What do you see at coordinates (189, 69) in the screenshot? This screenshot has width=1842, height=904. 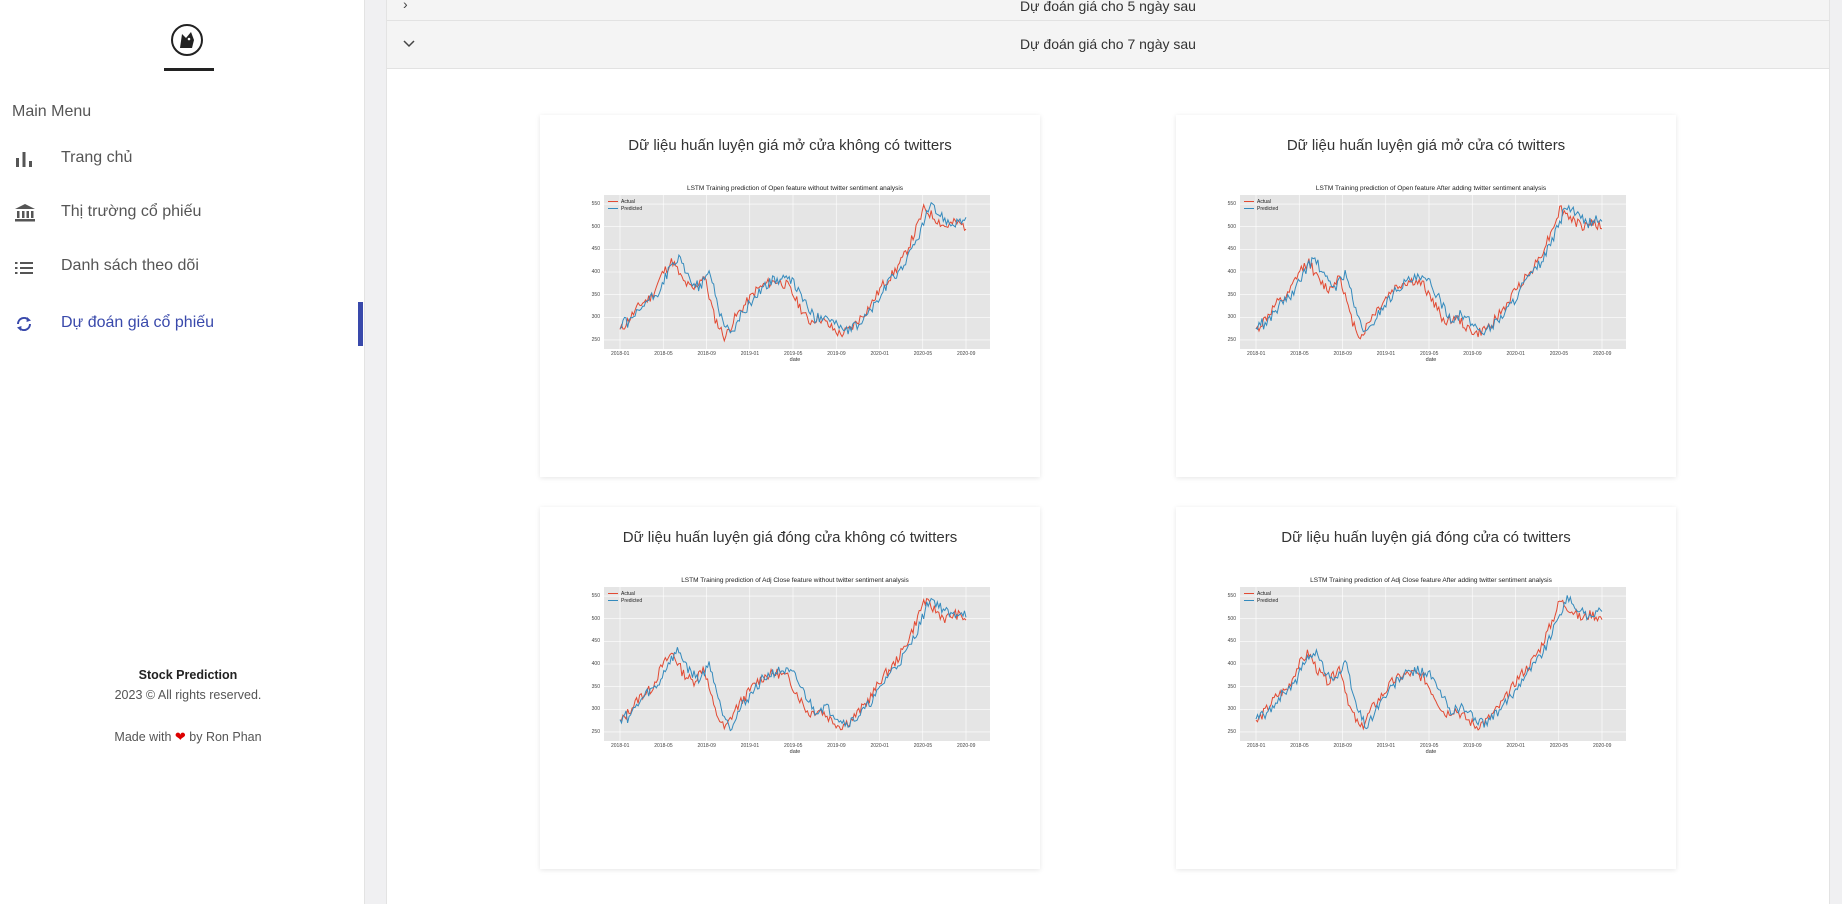 I see `logo-underline` at bounding box center [189, 69].